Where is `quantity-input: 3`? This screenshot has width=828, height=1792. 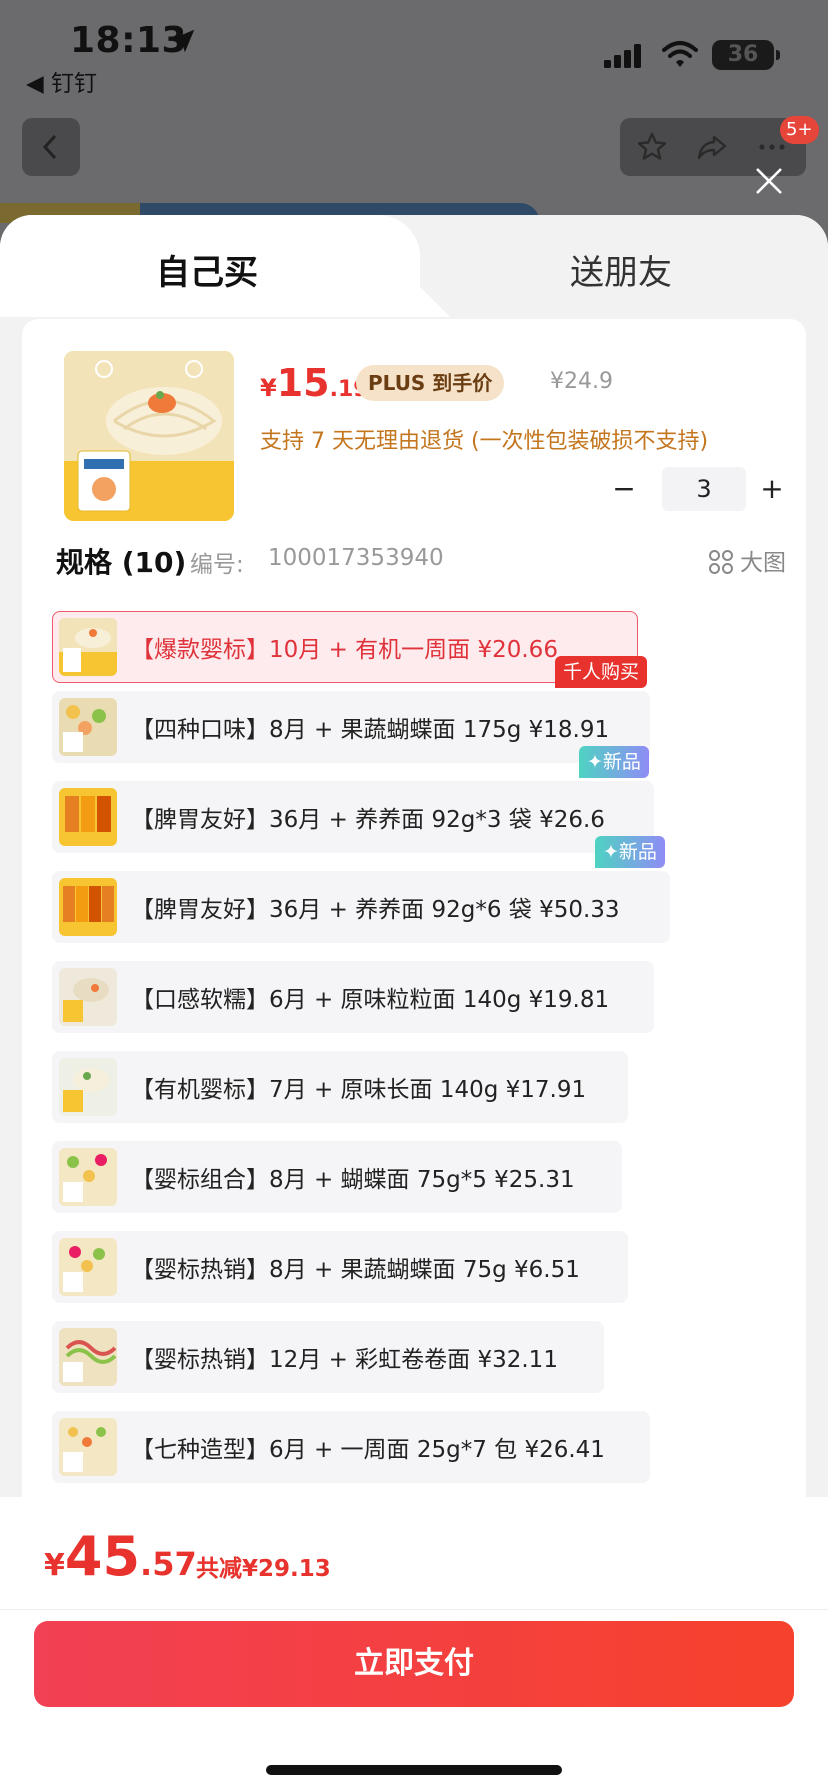 quantity-input: 3 is located at coordinates (704, 489).